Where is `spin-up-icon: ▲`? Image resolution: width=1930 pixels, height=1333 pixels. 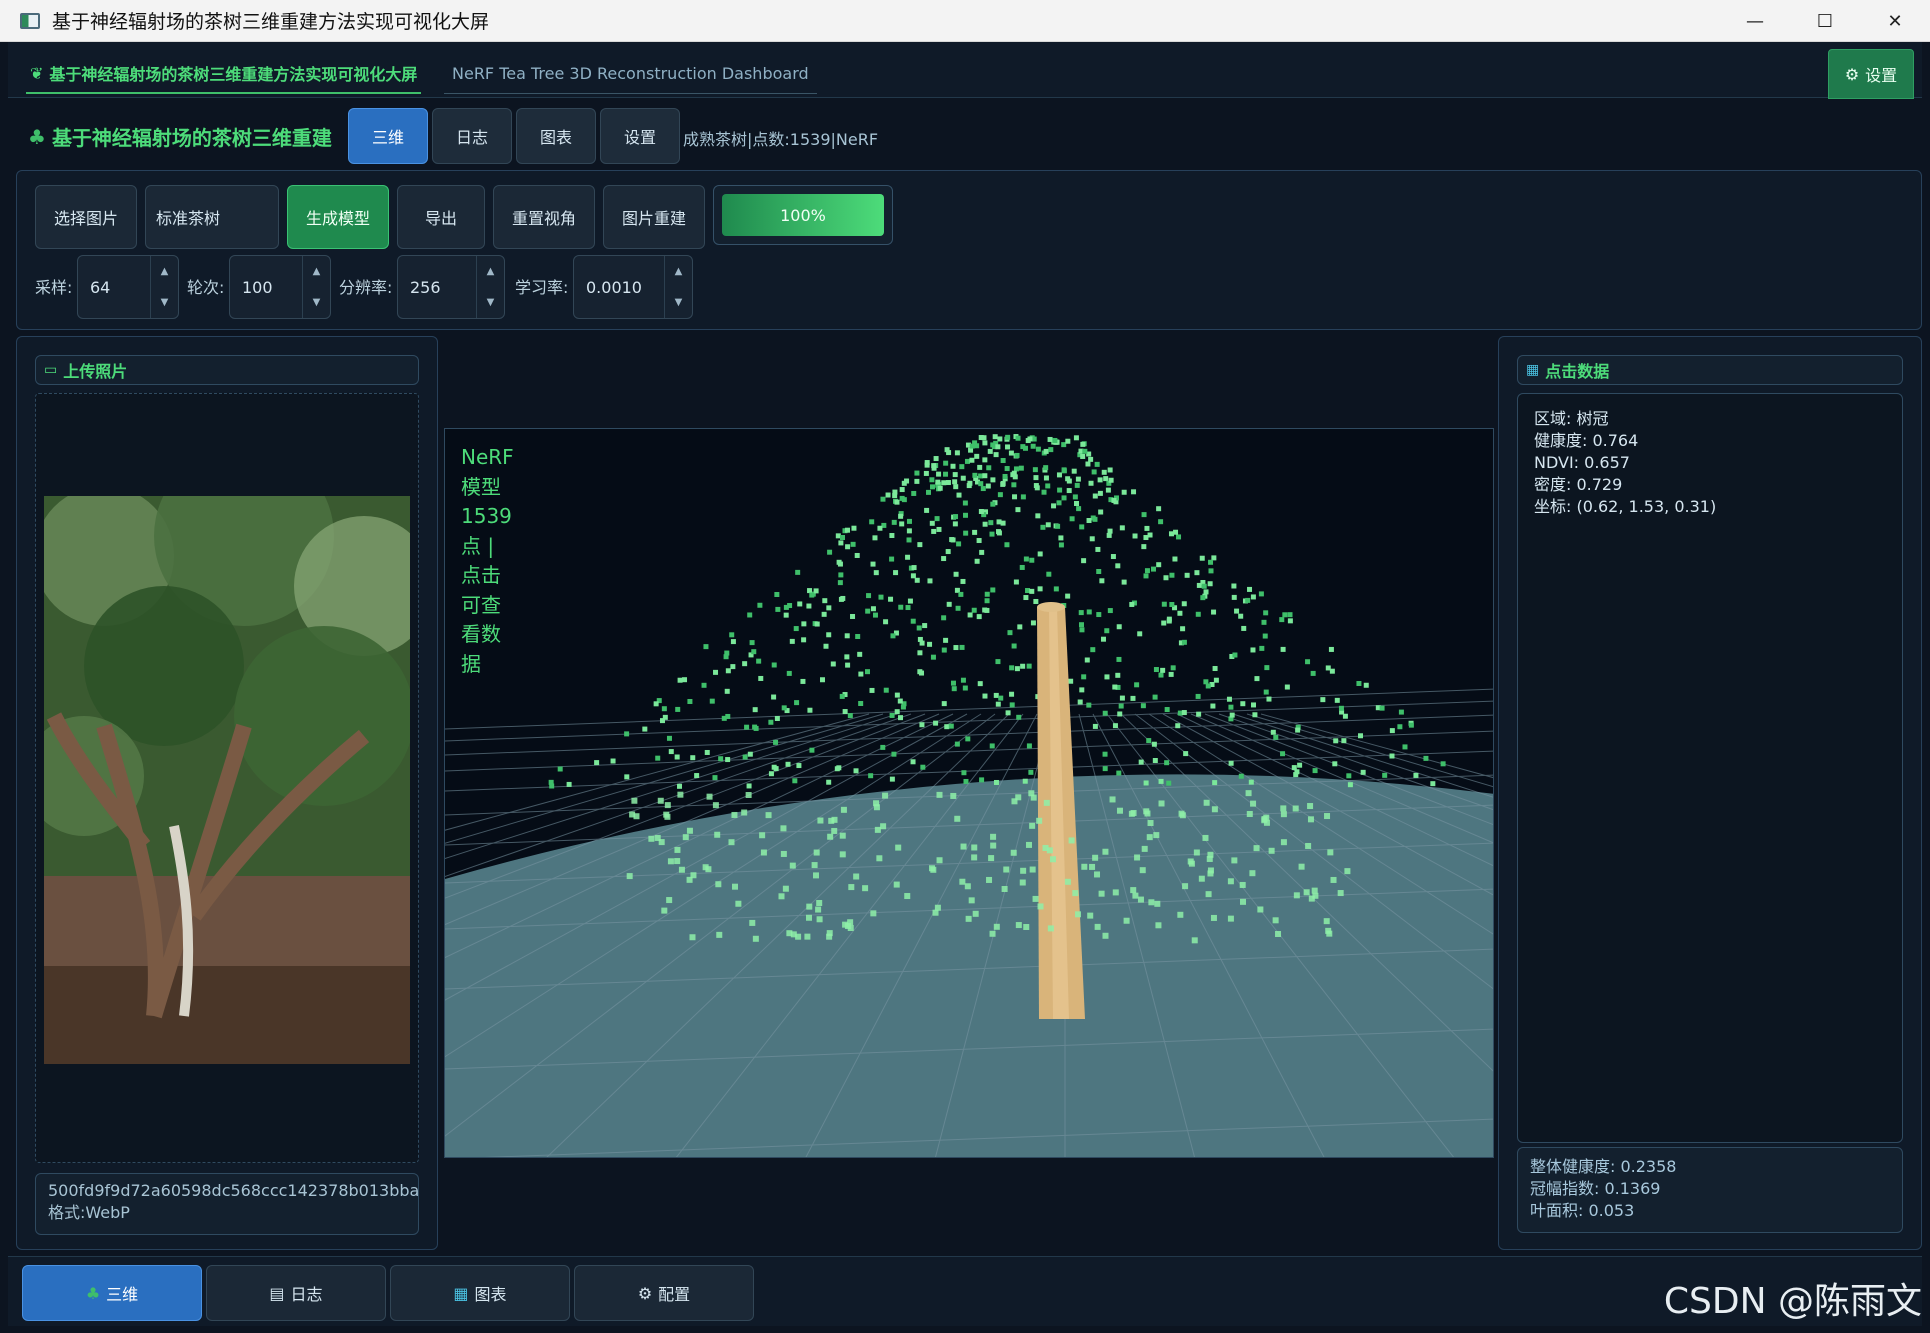
spin-up-icon: ▲ is located at coordinates (491, 271).